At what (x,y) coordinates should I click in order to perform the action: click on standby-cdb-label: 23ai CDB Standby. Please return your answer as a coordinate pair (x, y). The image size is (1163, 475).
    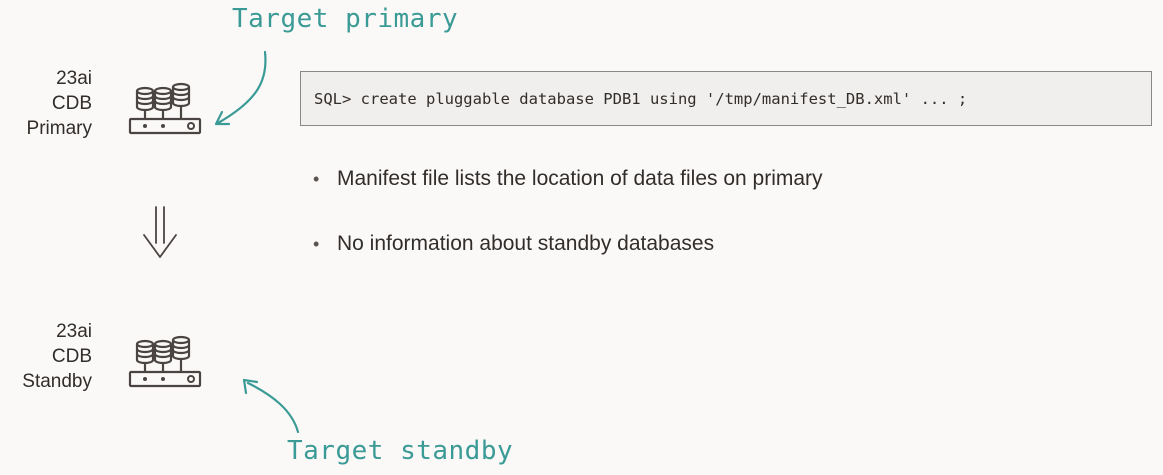
    Looking at the image, I should click on (46, 356).